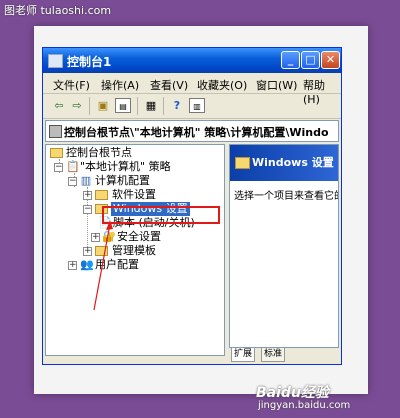 The height and width of the screenshot is (418, 400). I want to click on menu-favorites: 收藏夹(O), so click(222, 85).